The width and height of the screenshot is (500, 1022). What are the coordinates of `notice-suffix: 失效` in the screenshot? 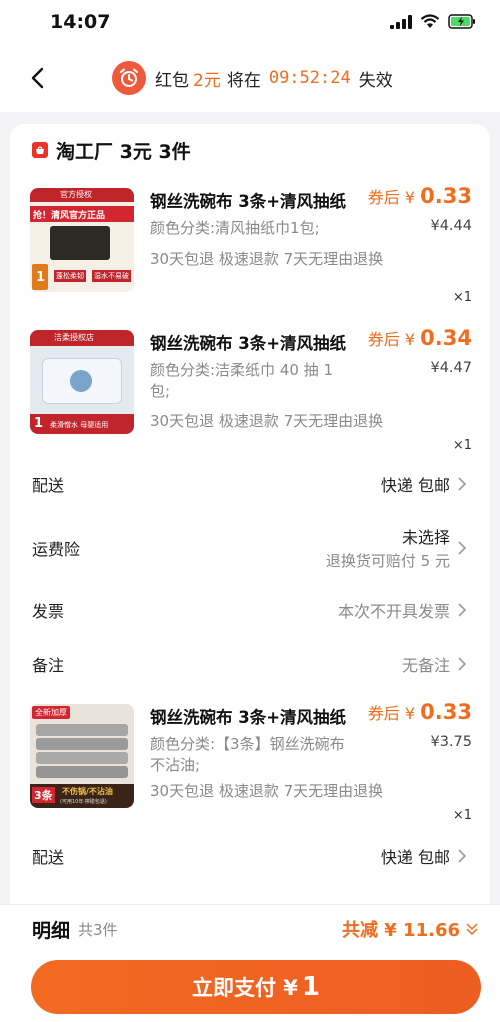 It's located at (375, 80).